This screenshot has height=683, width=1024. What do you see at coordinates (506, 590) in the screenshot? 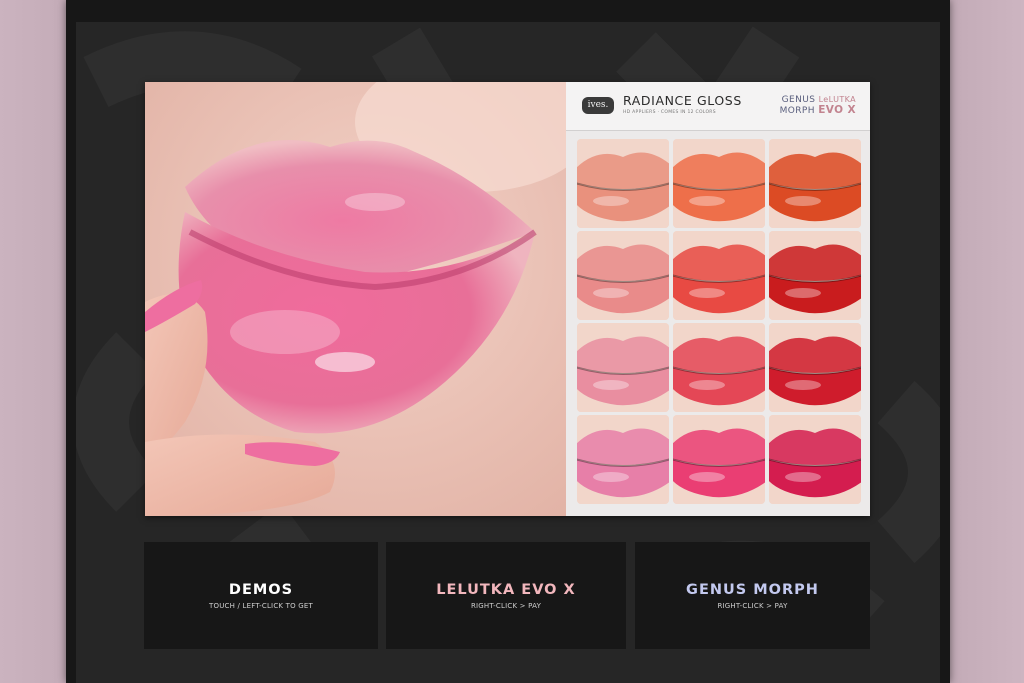
I see `lelutka-title: LELUTKA EVO X` at bounding box center [506, 590].